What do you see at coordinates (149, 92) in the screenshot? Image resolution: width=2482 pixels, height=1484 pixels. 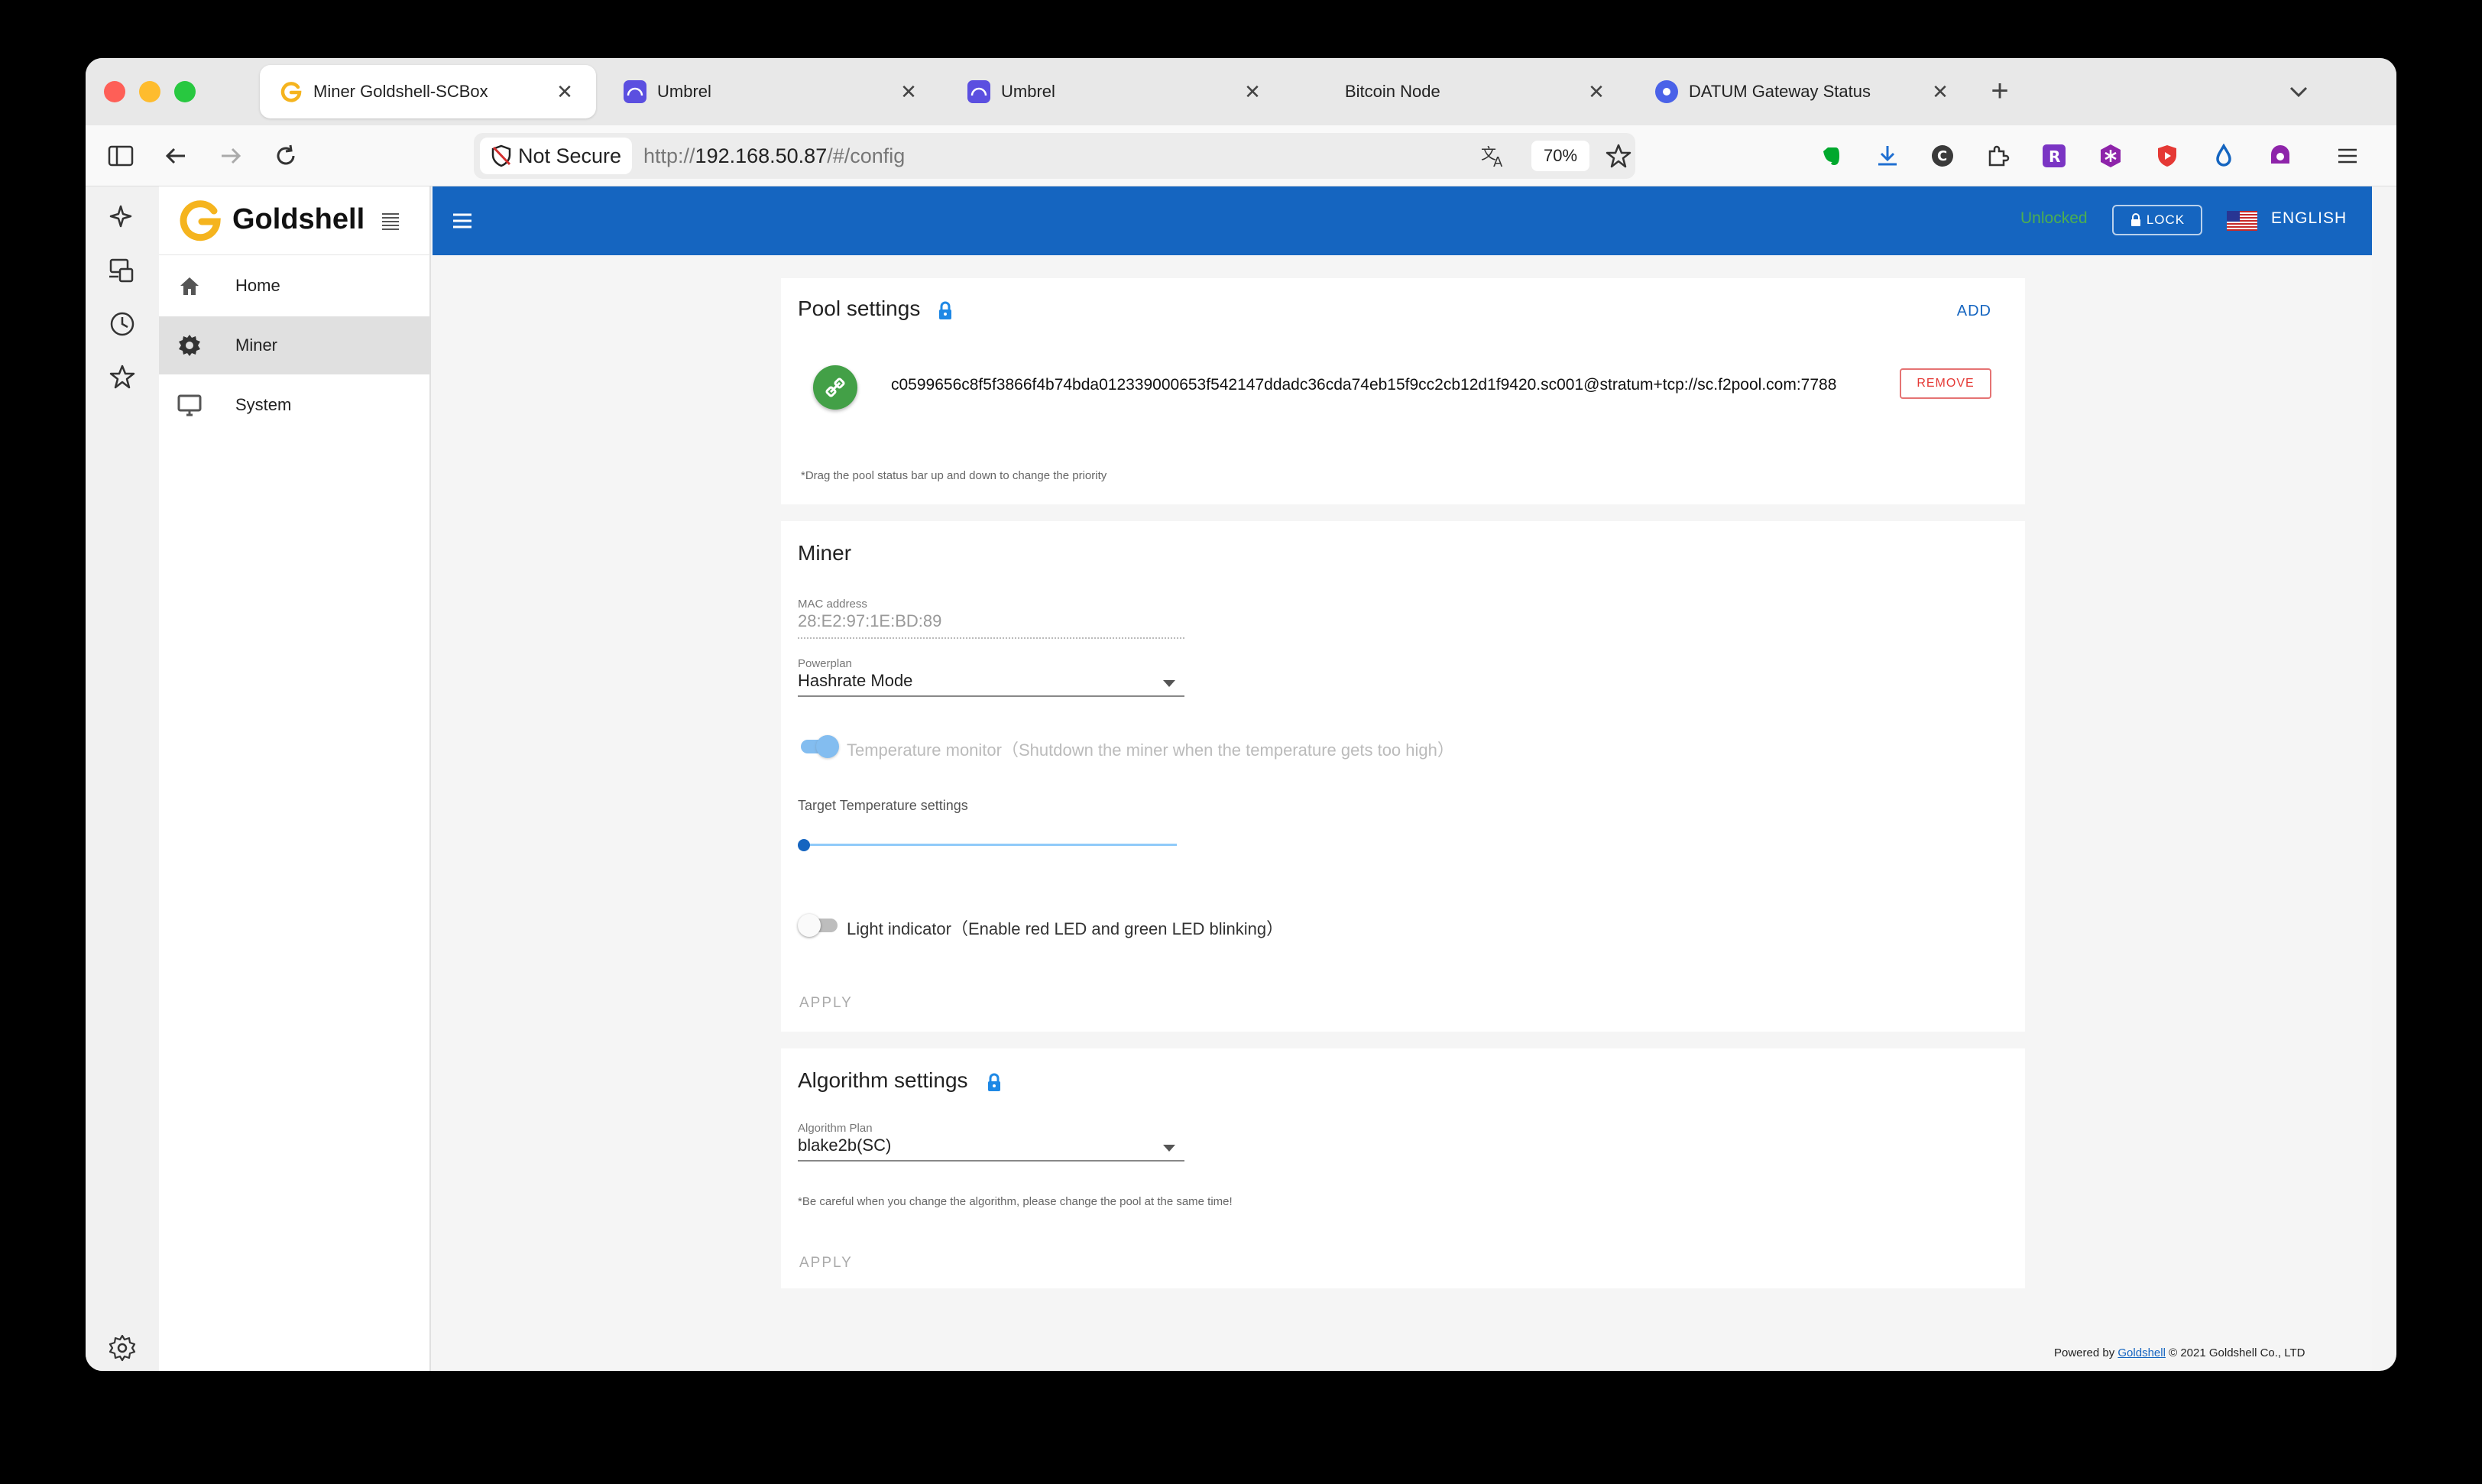 I see `minimize-window-button` at bounding box center [149, 92].